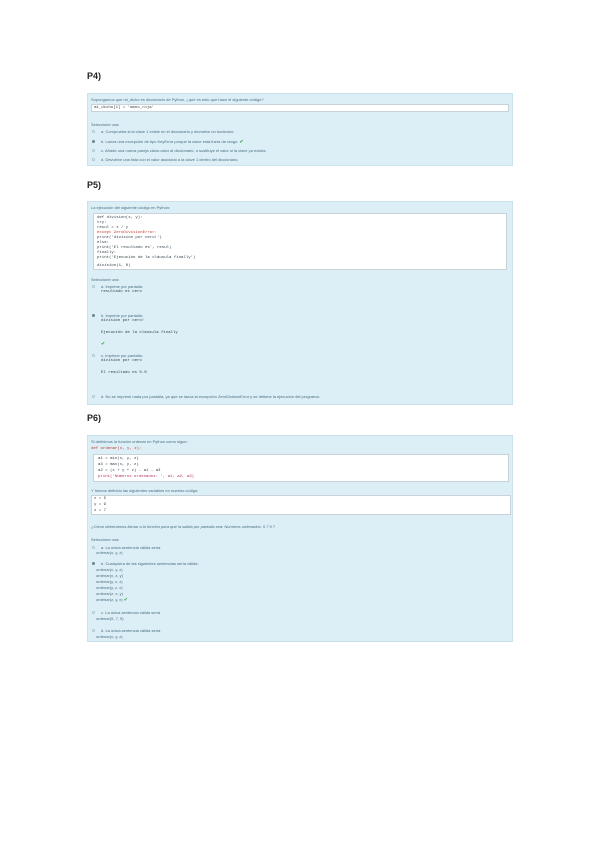 This screenshot has height=848, width=599. Describe the element at coordinates (94, 418) in the screenshot. I see `p6-heading: P6)` at that location.